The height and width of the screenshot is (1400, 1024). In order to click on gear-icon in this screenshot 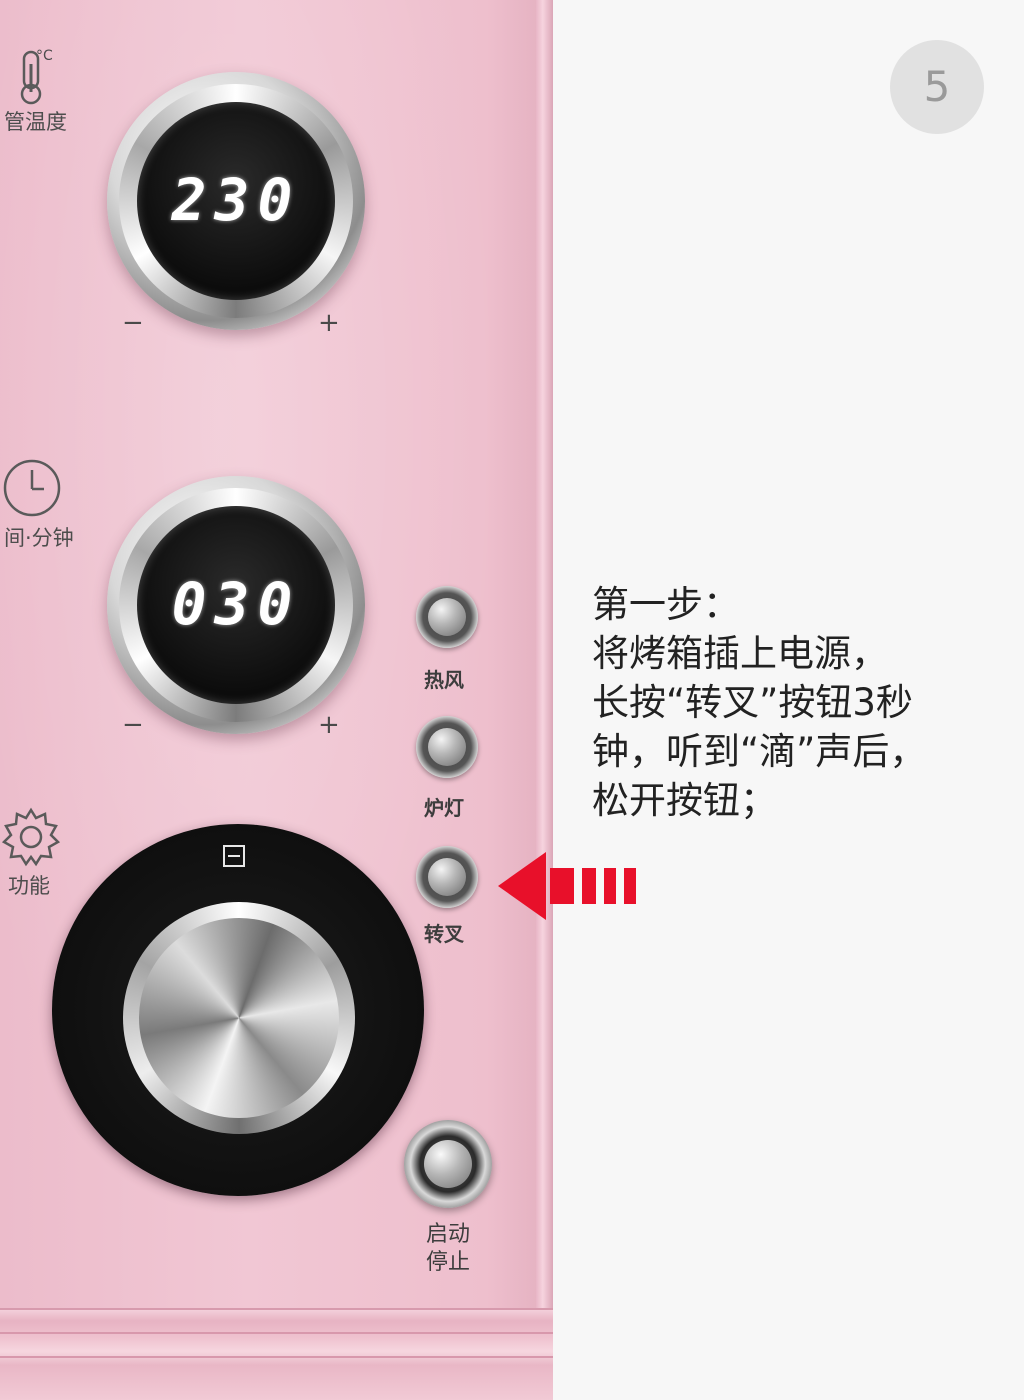, I will do `click(31, 837)`.